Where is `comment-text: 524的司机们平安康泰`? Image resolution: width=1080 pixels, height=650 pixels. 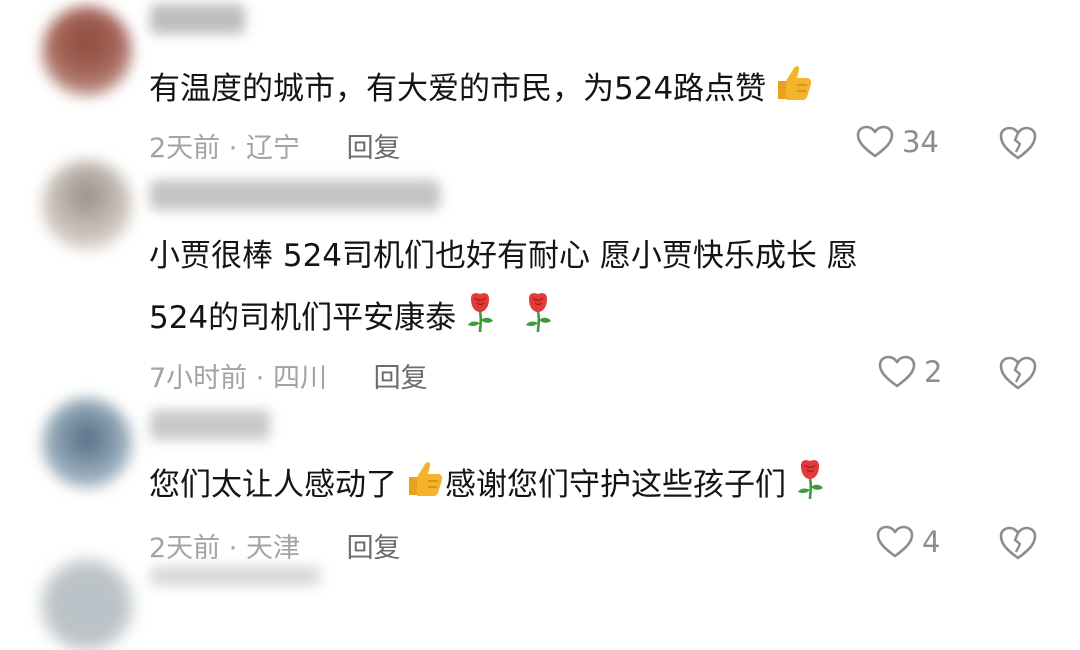
comment-text: 524的司机们平安康泰 is located at coordinates (353, 319).